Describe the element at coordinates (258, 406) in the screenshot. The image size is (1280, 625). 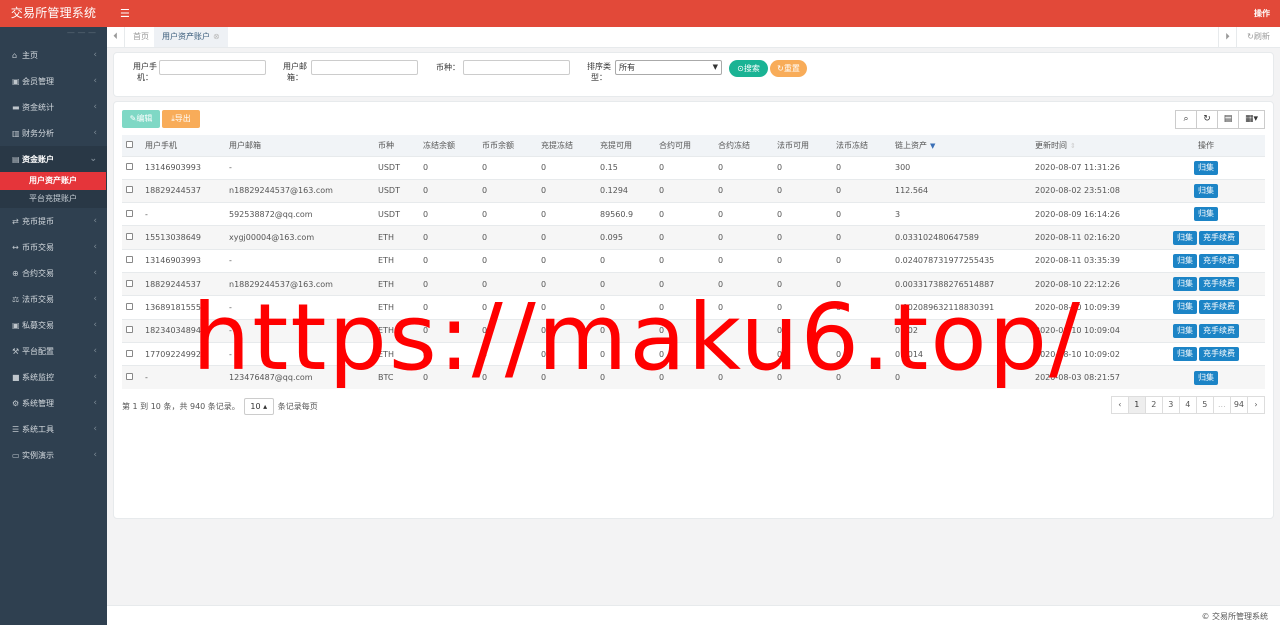
I see `page-size-select: 10 ▴` at that location.